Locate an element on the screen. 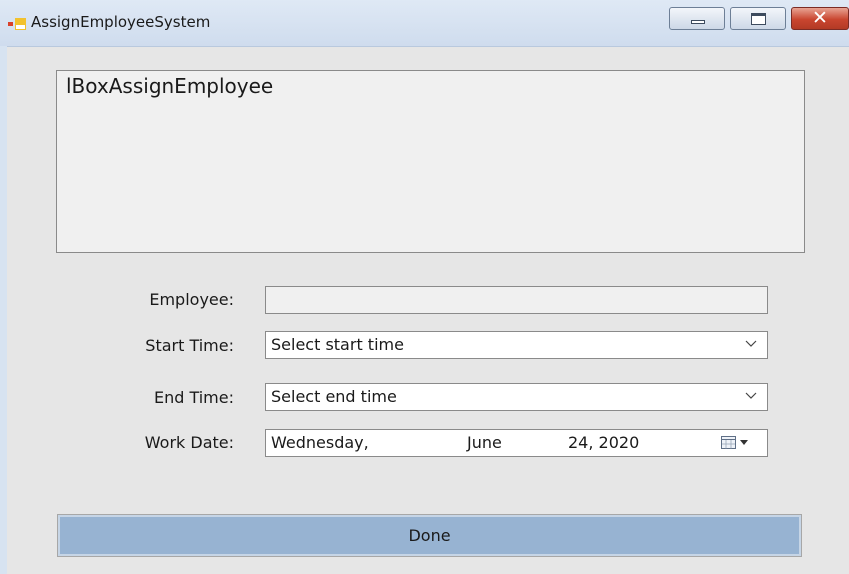 Image resolution: width=849 pixels, height=574 pixels. maximize-icon is located at coordinates (758, 19).